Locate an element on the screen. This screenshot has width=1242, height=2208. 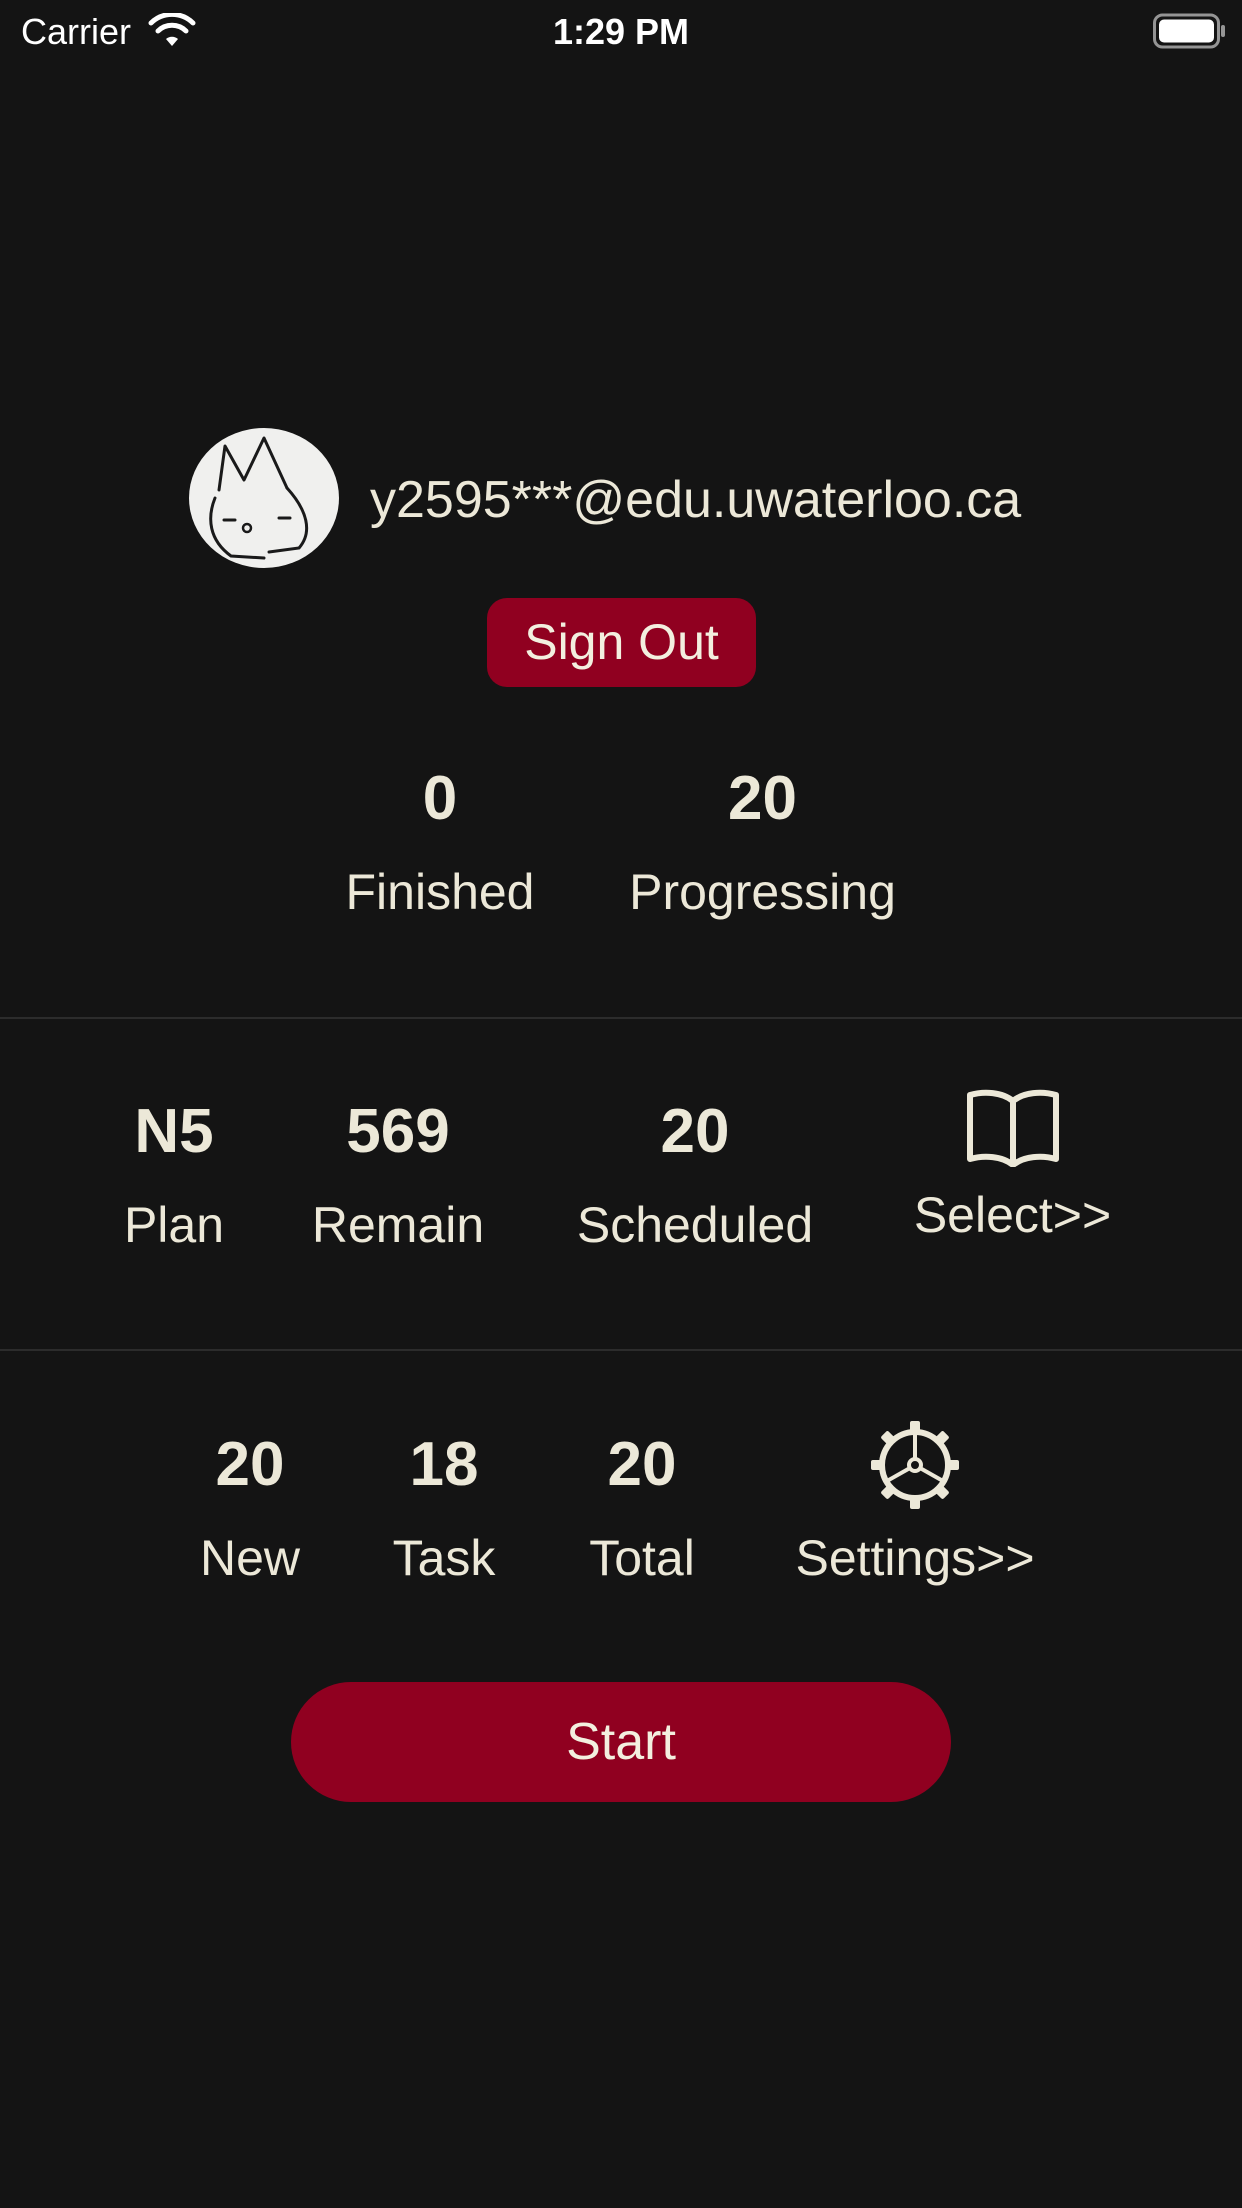
plan-label: Plan is located at coordinates (174, 1225).